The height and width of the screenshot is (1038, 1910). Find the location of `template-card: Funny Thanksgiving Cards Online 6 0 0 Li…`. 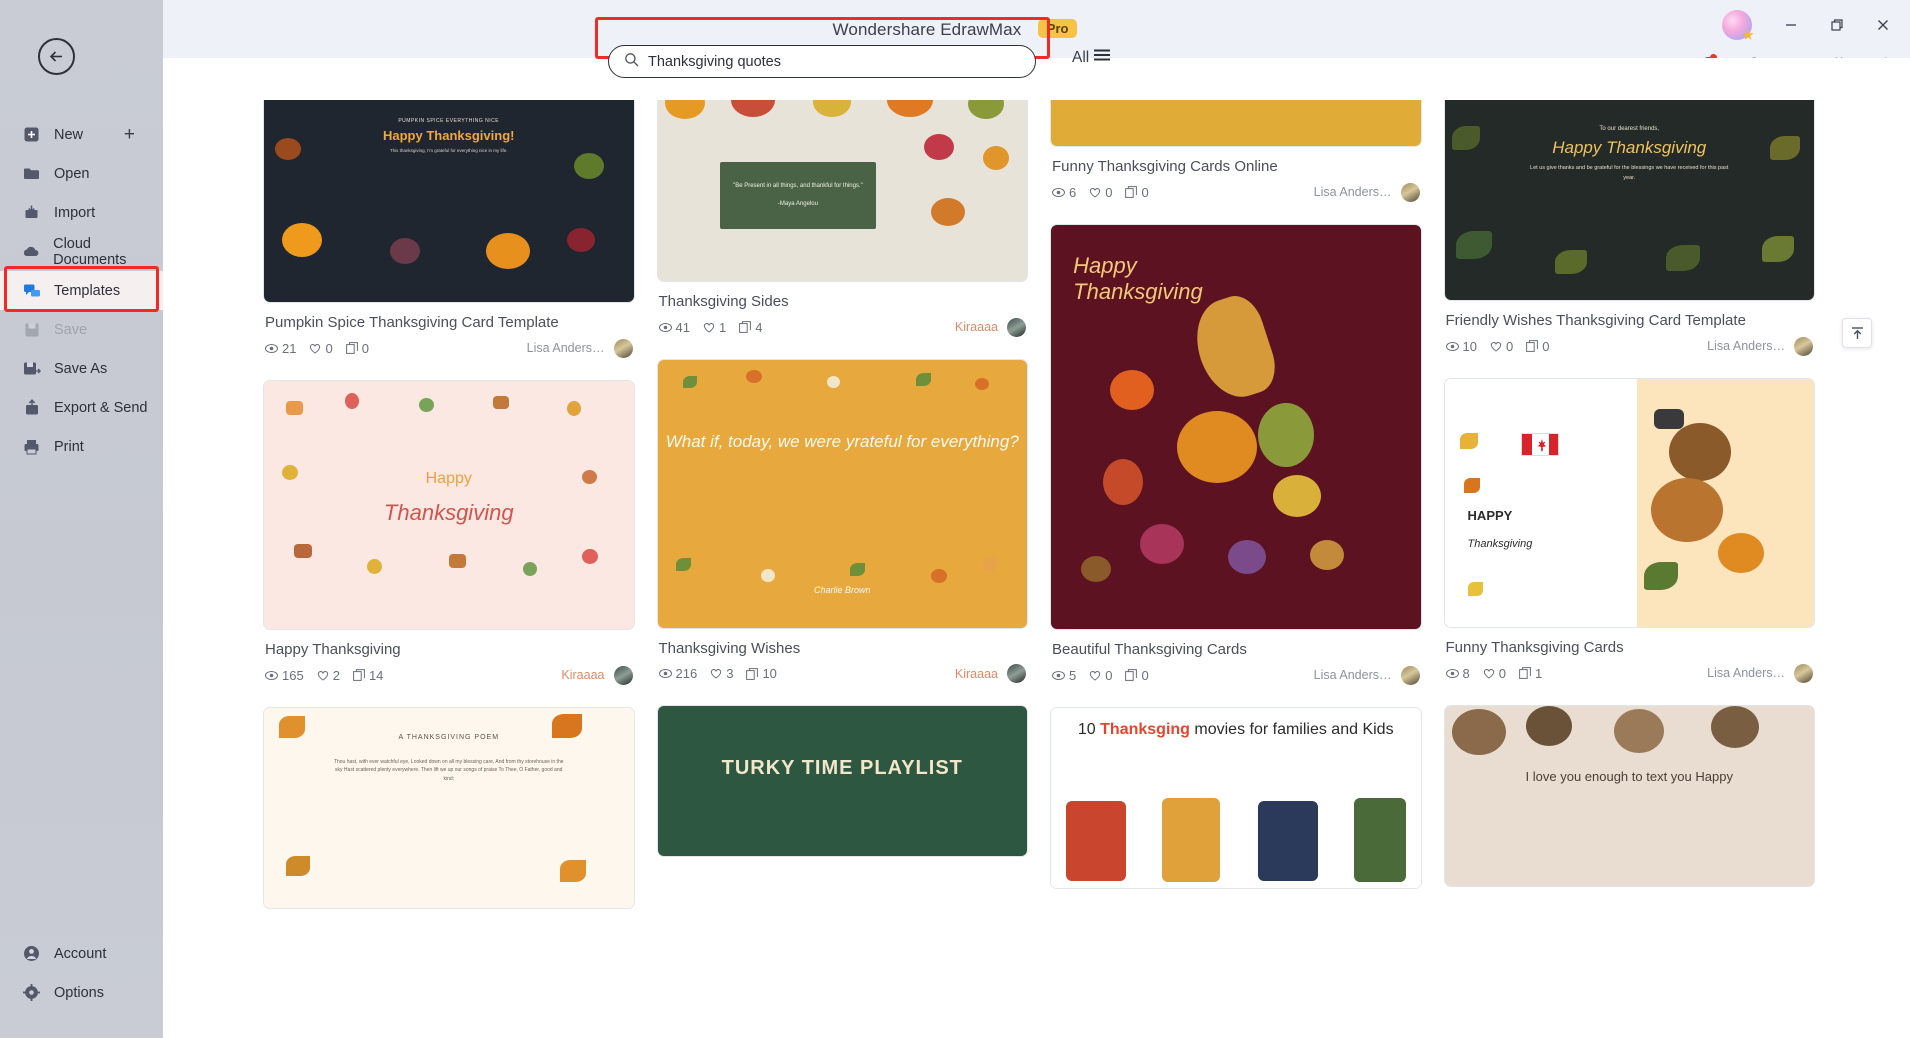

template-card: Funny Thanksgiving Cards Online 6 0 0 Li… is located at coordinates (1236, 153).